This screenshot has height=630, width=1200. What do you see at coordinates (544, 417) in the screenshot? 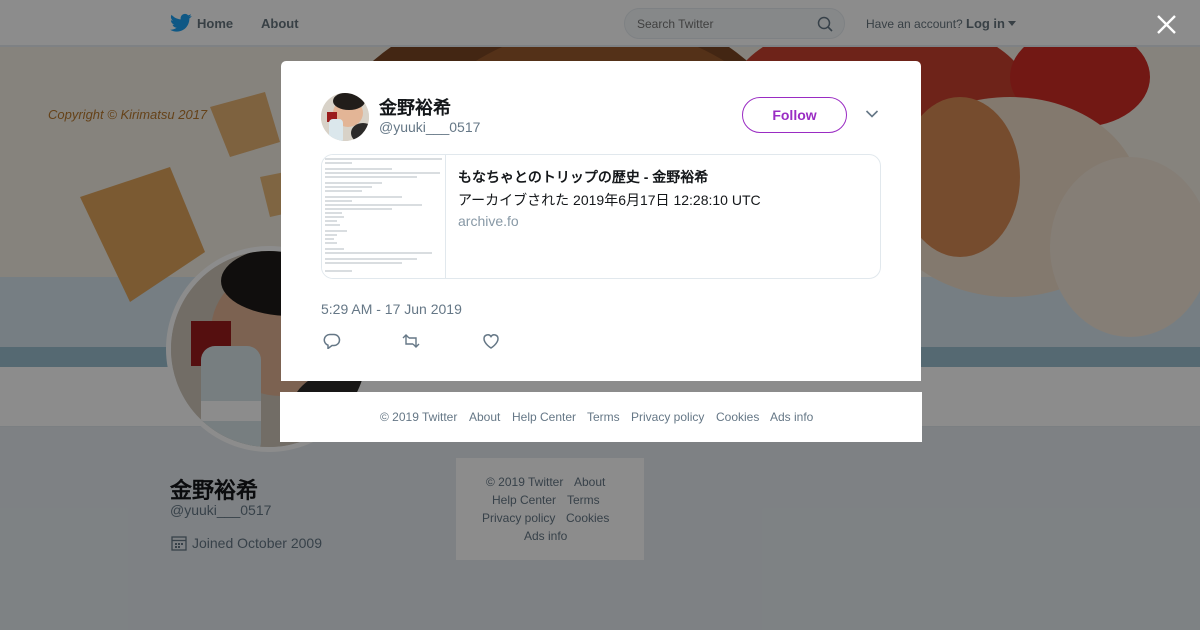
I see `modal-footer-help-link: Help Center` at bounding box center [544, 417].